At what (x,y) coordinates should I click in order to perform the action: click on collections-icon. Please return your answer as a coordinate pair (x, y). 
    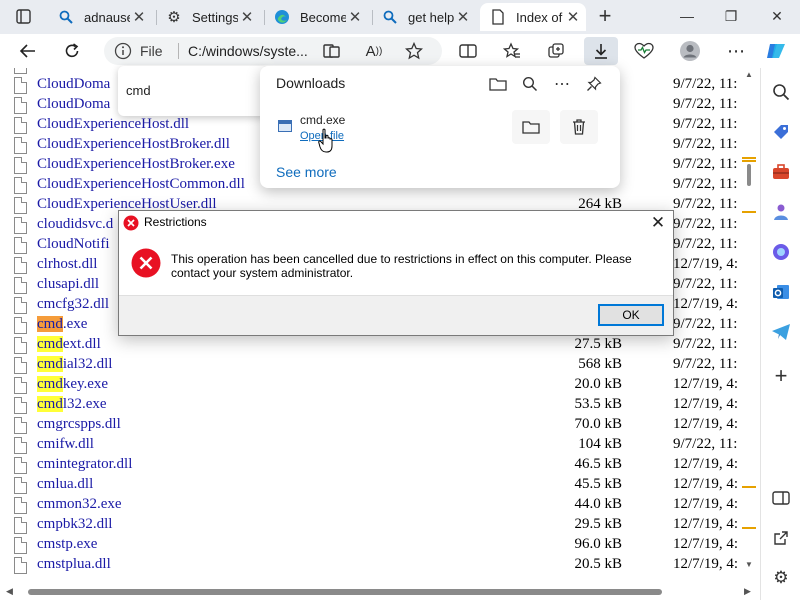
    Looking at the image, I should click on (556, 50).